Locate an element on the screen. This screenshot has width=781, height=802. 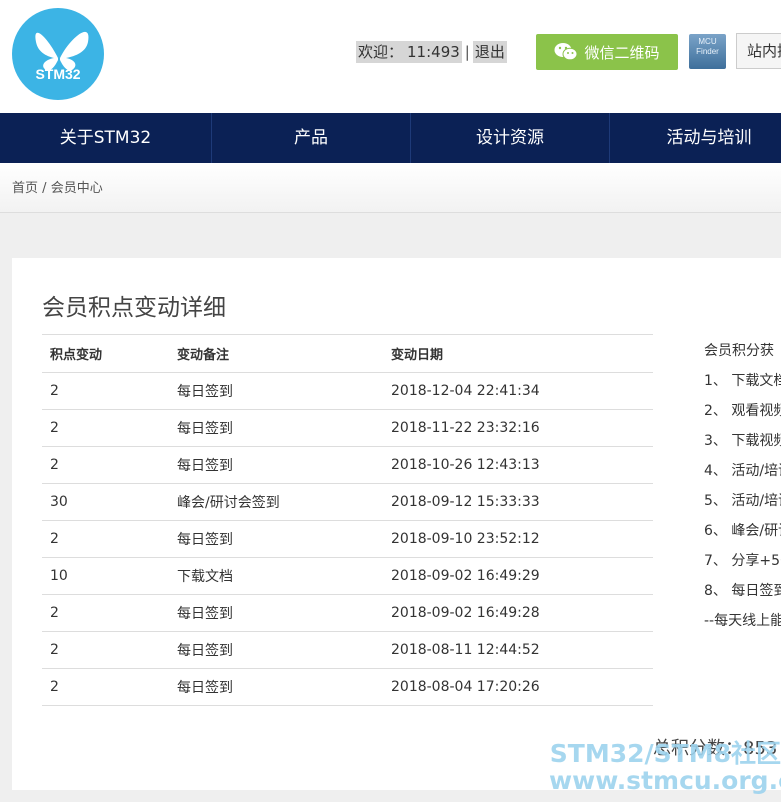
mcu-finder-line2: Finder is located at coordinates (707, 51).